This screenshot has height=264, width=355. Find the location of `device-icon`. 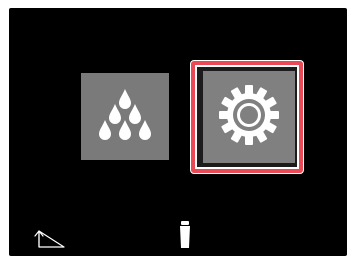

device-icon is located at coordinates (185, 235).